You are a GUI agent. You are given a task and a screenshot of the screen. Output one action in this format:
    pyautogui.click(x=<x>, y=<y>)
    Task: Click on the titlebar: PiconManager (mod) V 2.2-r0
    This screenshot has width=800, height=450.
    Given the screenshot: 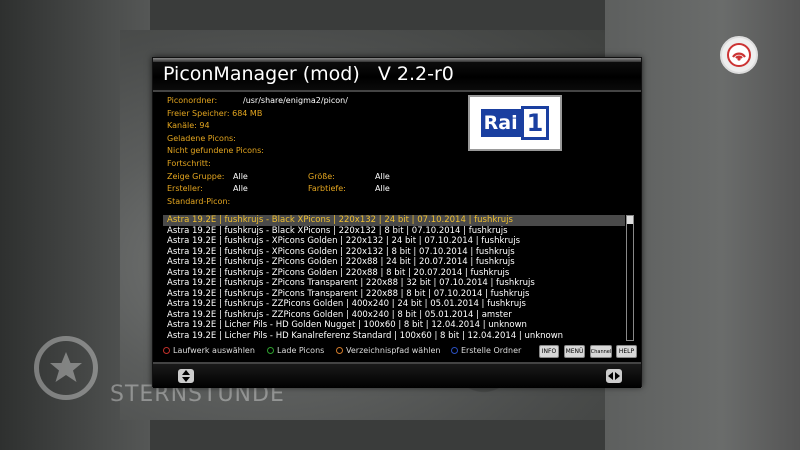 What is the action you would take?
    pyautogui.click(x=397, y=75)
    